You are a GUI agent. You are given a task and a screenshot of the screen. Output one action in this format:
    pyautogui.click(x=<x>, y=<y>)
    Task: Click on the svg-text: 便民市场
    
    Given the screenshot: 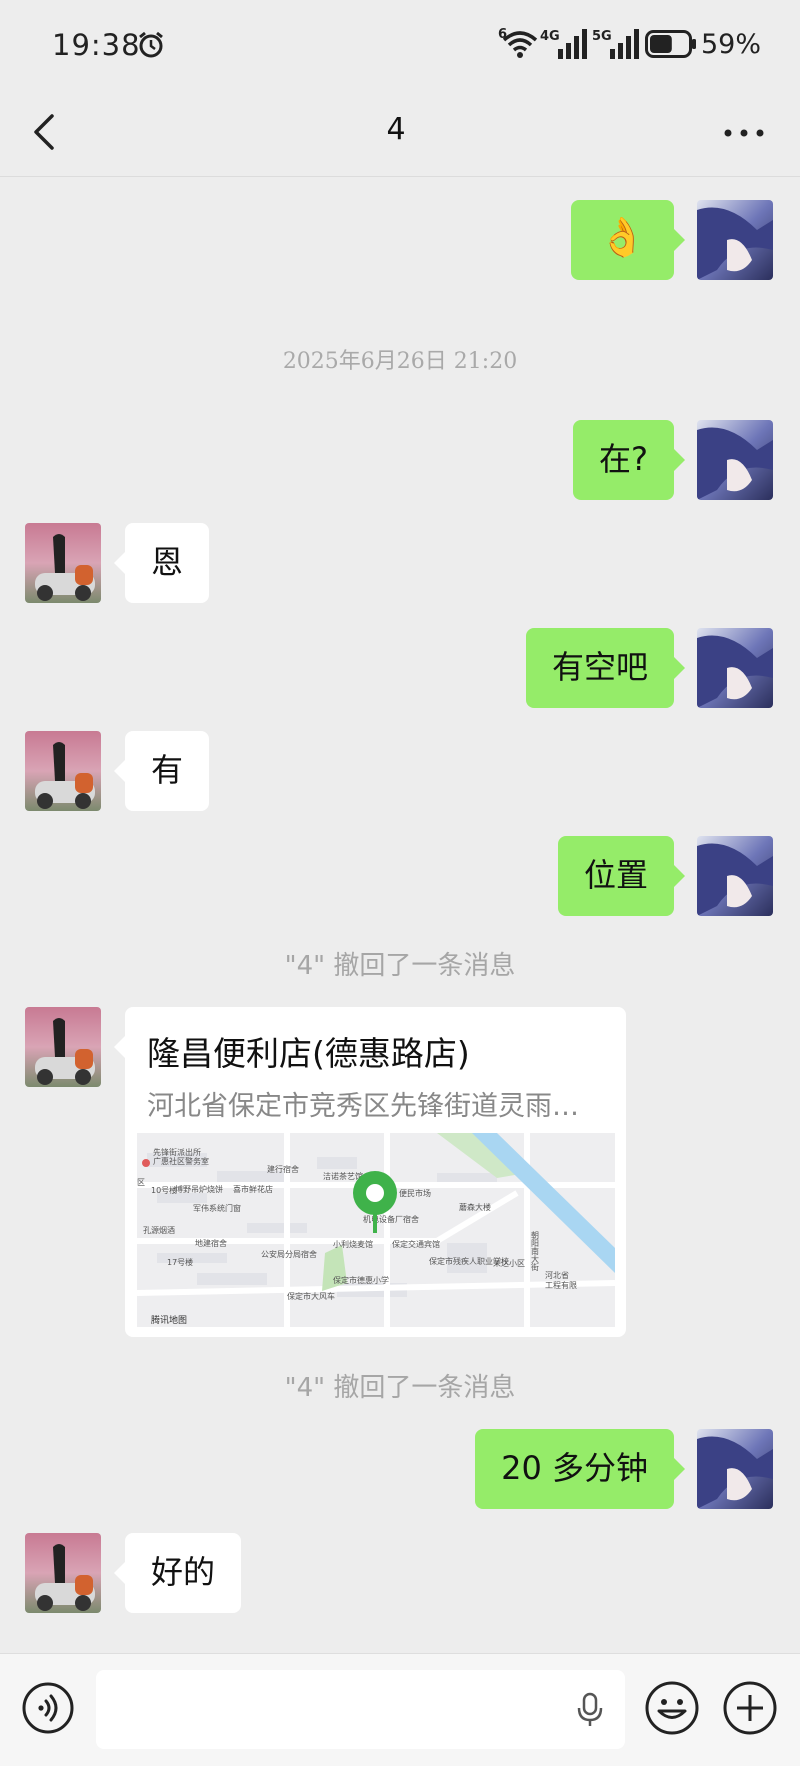 What is the action you would take?
    pyautogui.click(x=415, y=1193)
    